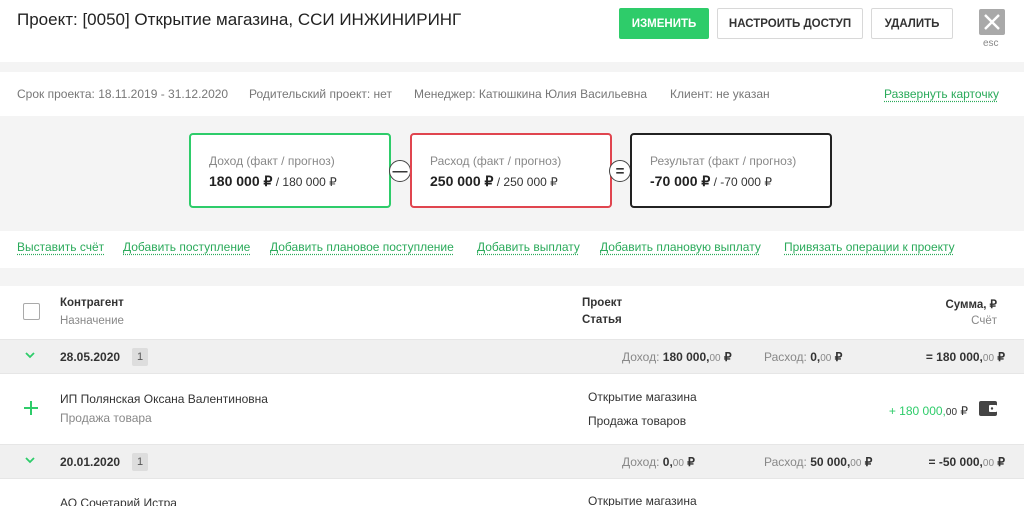  I want to click on row-counterparty: АО Сочетарий Истра, so click(118, 501).